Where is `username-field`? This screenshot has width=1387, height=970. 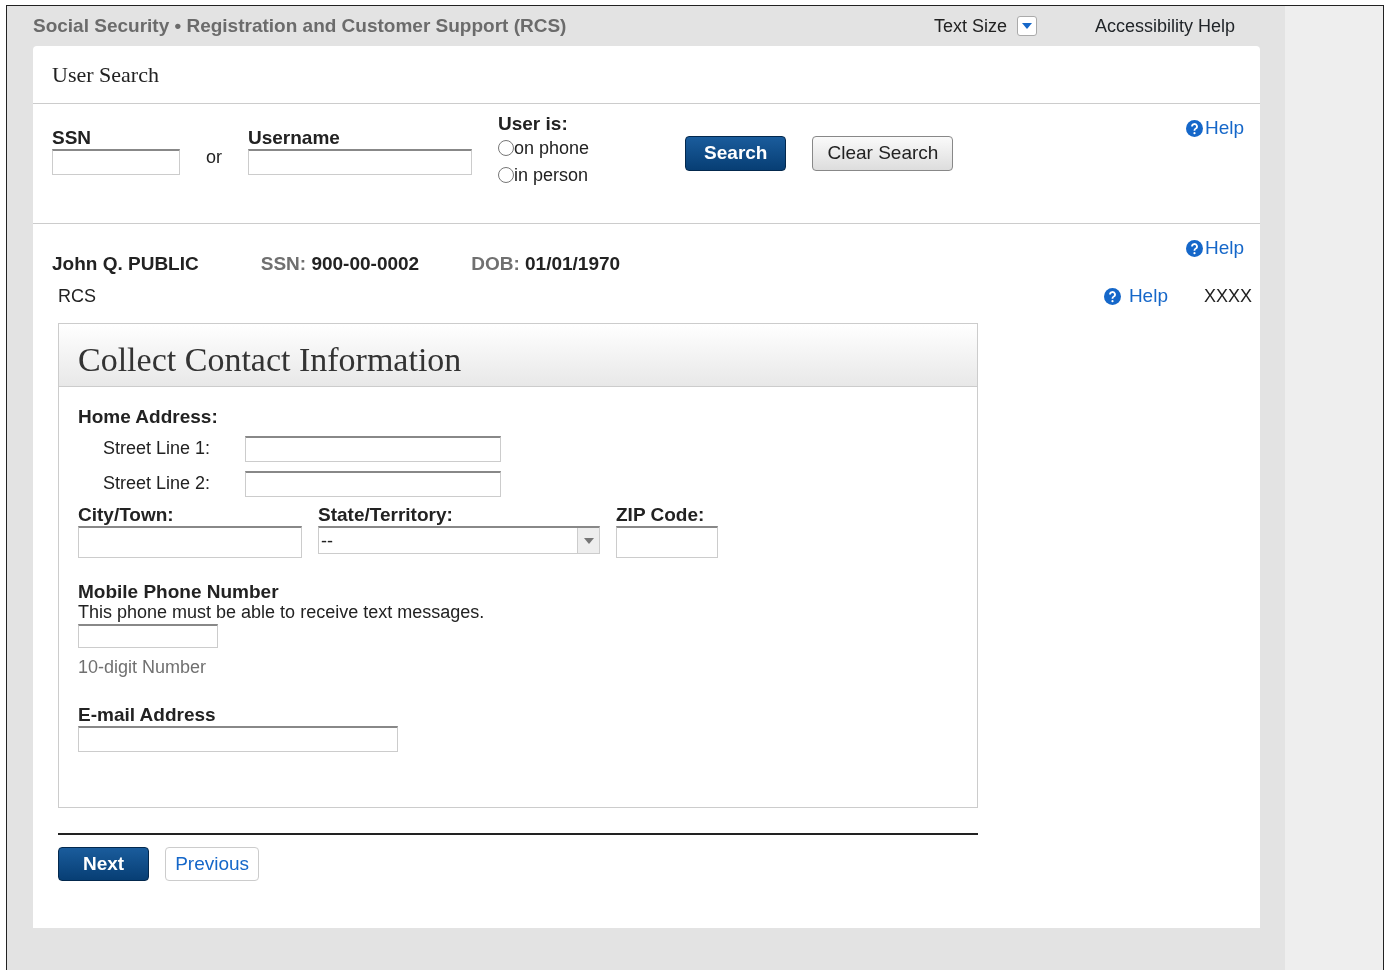 username-field is located at coordinates (360, 161).